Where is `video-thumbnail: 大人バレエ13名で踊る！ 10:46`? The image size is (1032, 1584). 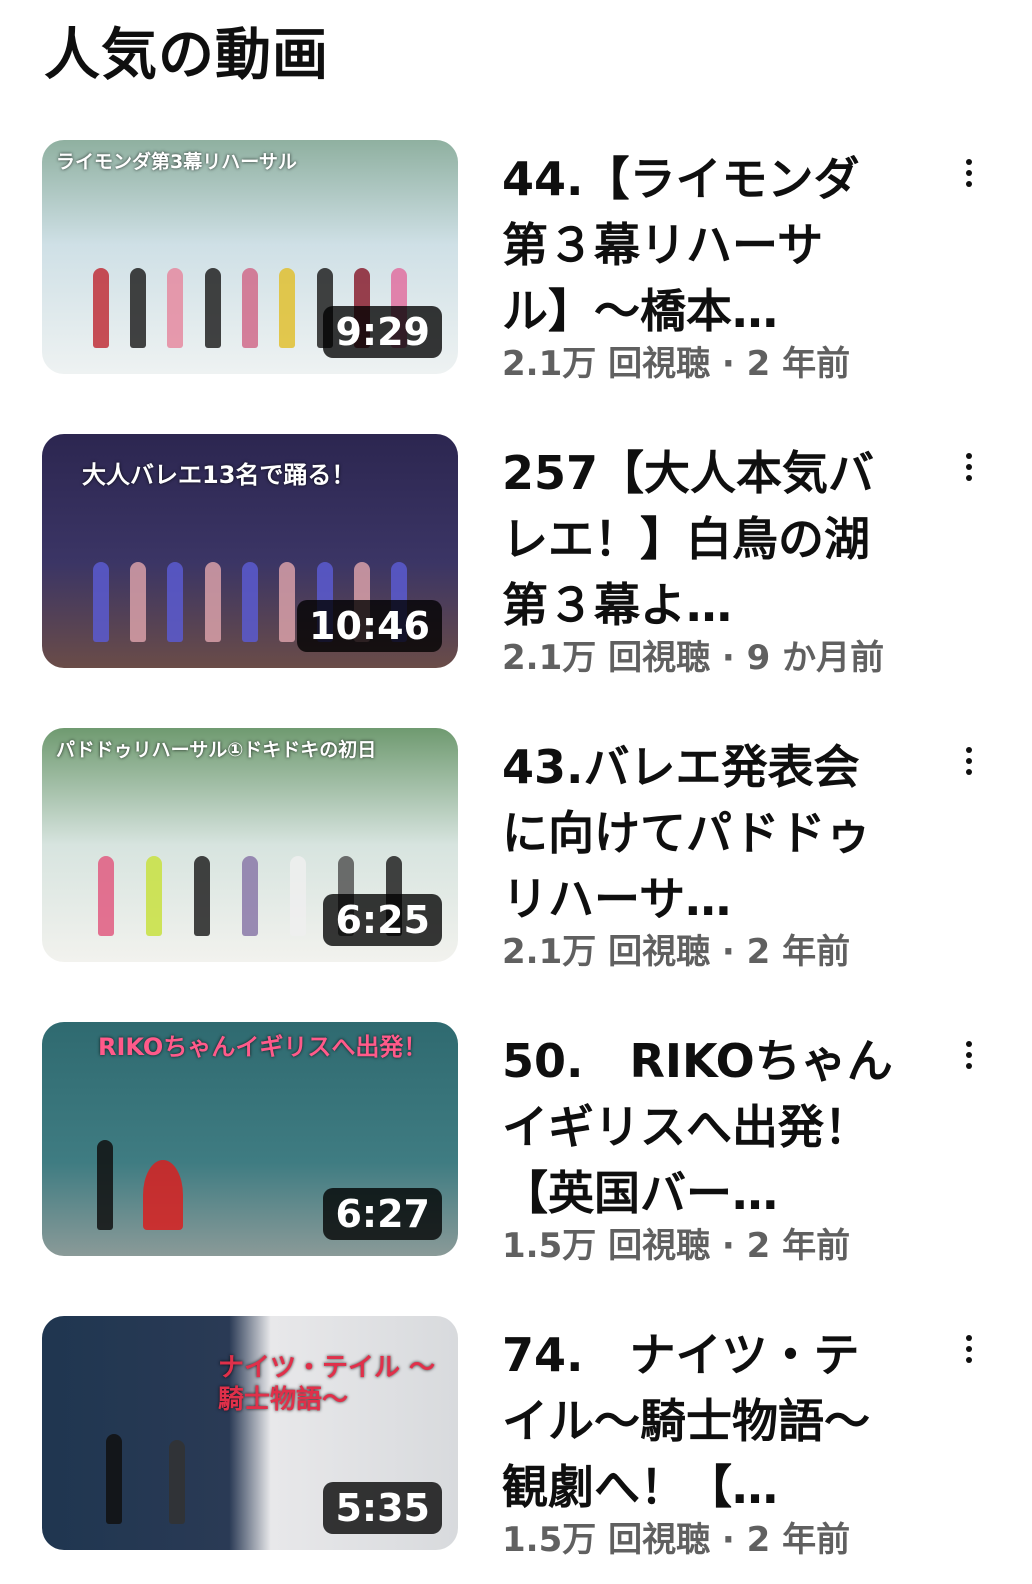
video-thumbnail: 大人バレエ13名で踊る！ 10:46 is located at coordinates (250, 551).